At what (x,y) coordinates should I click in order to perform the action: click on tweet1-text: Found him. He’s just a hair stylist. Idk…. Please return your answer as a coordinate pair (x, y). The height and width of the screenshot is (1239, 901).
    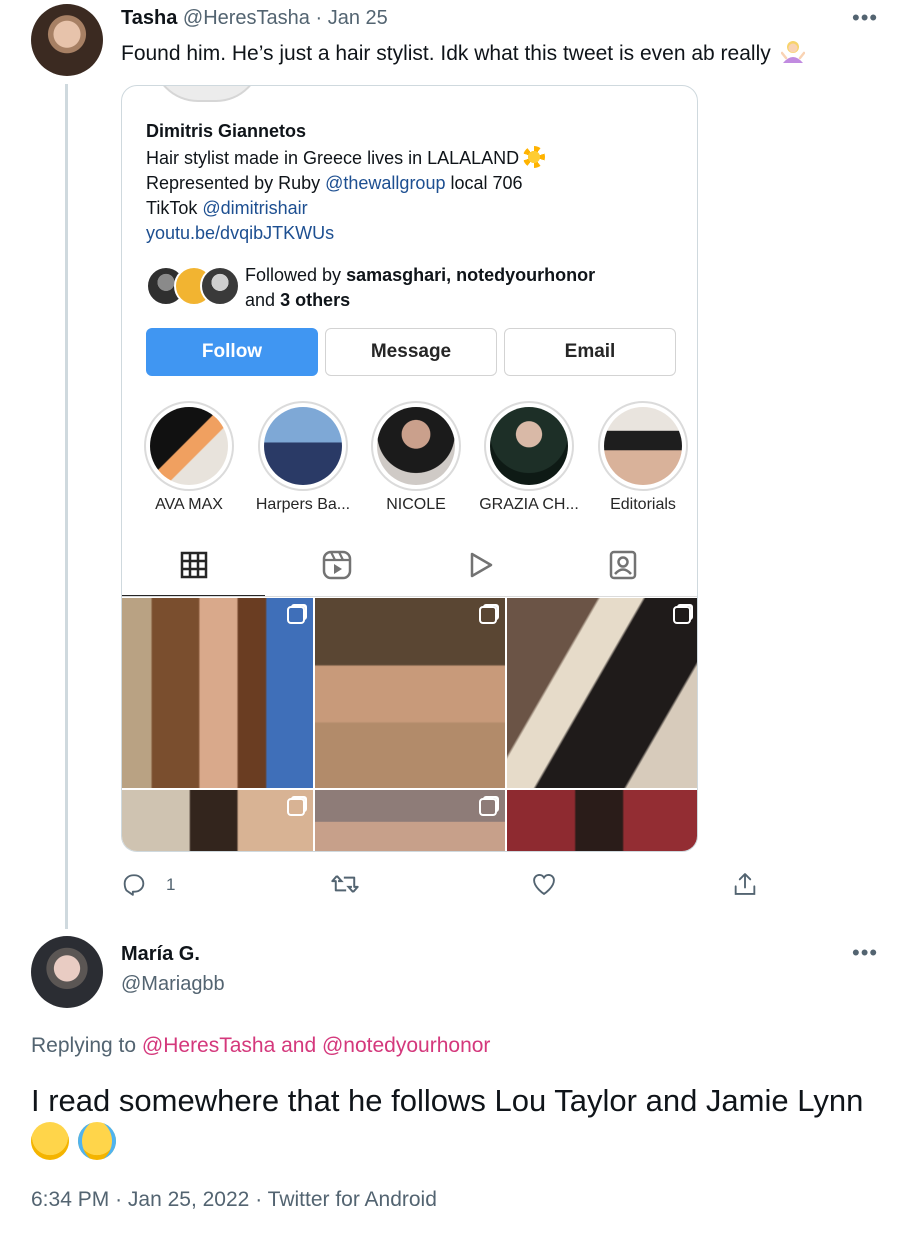
    Looking at the image, I should click on (463, 53).